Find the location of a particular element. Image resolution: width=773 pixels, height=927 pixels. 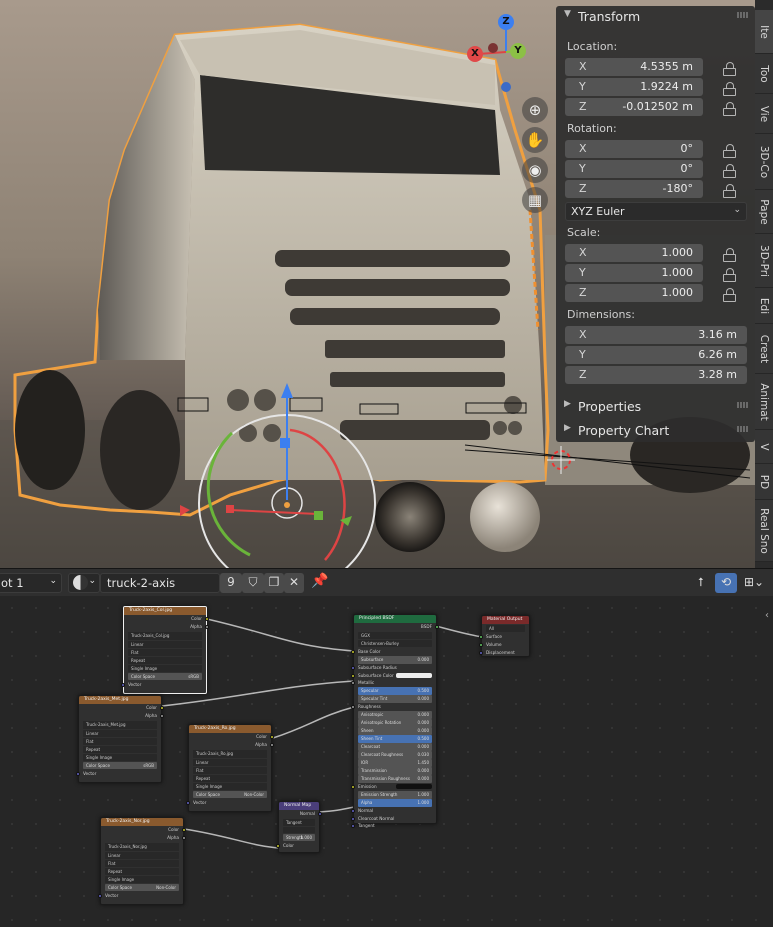

bsdf-input-ior: IOR 1.450 is located at coordinates (395, 763).